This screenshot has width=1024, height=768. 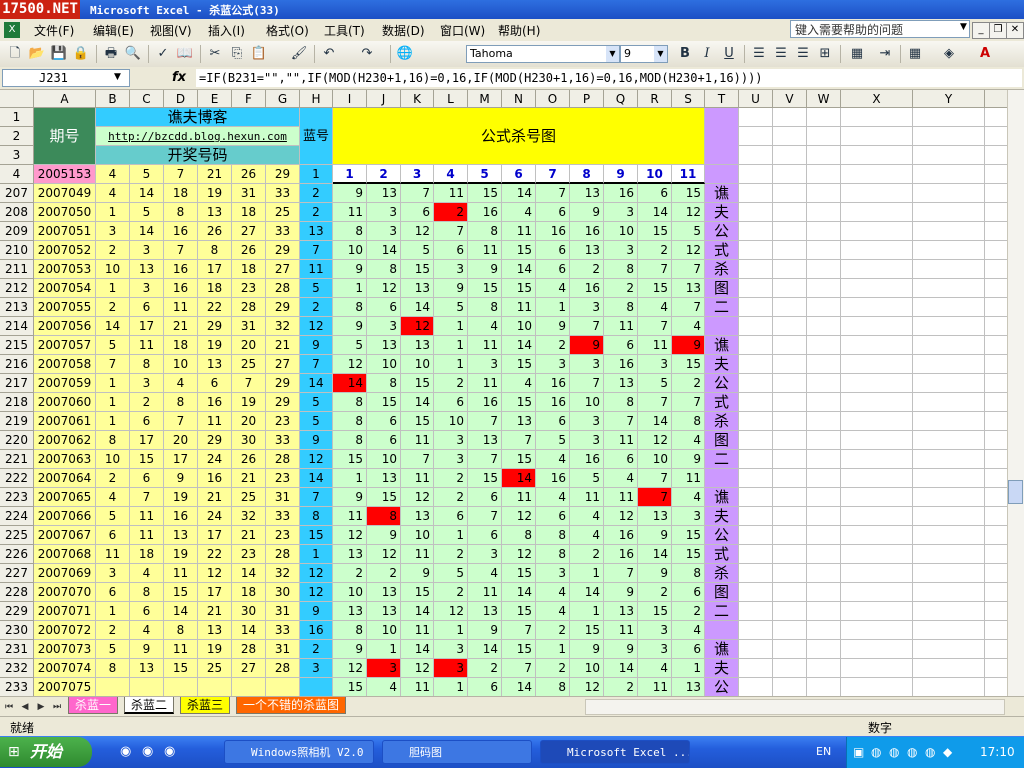 What do you see at coordinates (147, 440) in the screenshot?
I see `draw-number-cell: 17` at bounding box center [147, 440].